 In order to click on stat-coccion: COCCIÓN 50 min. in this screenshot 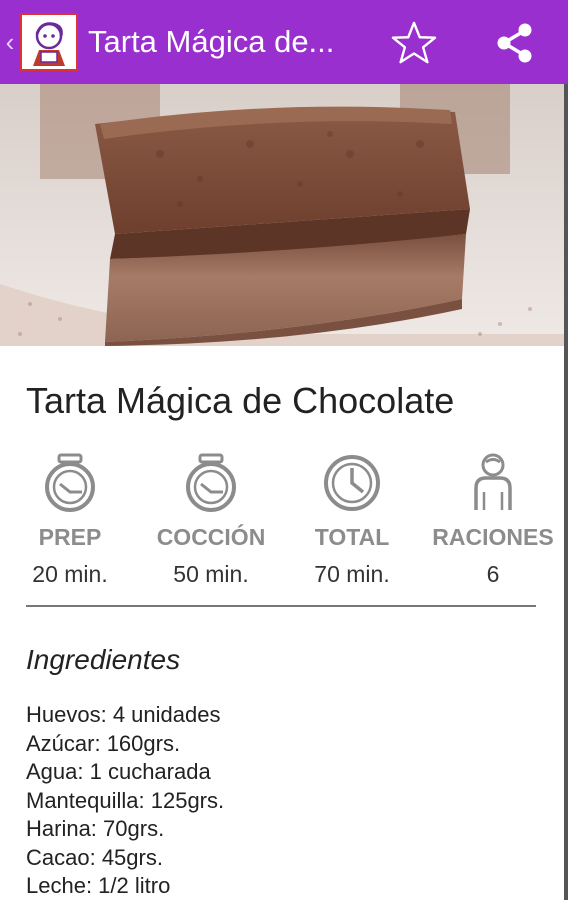, I will do `click(211, 520)`.